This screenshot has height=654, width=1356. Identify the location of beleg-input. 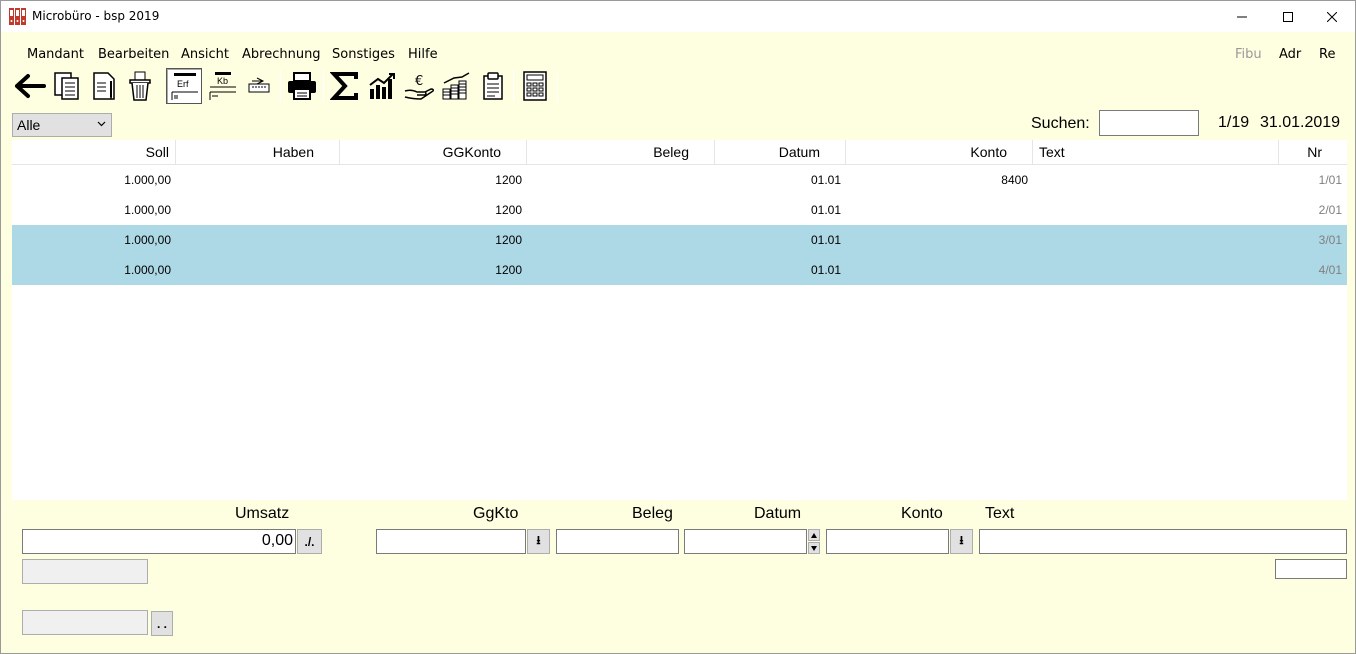
(617, 541).